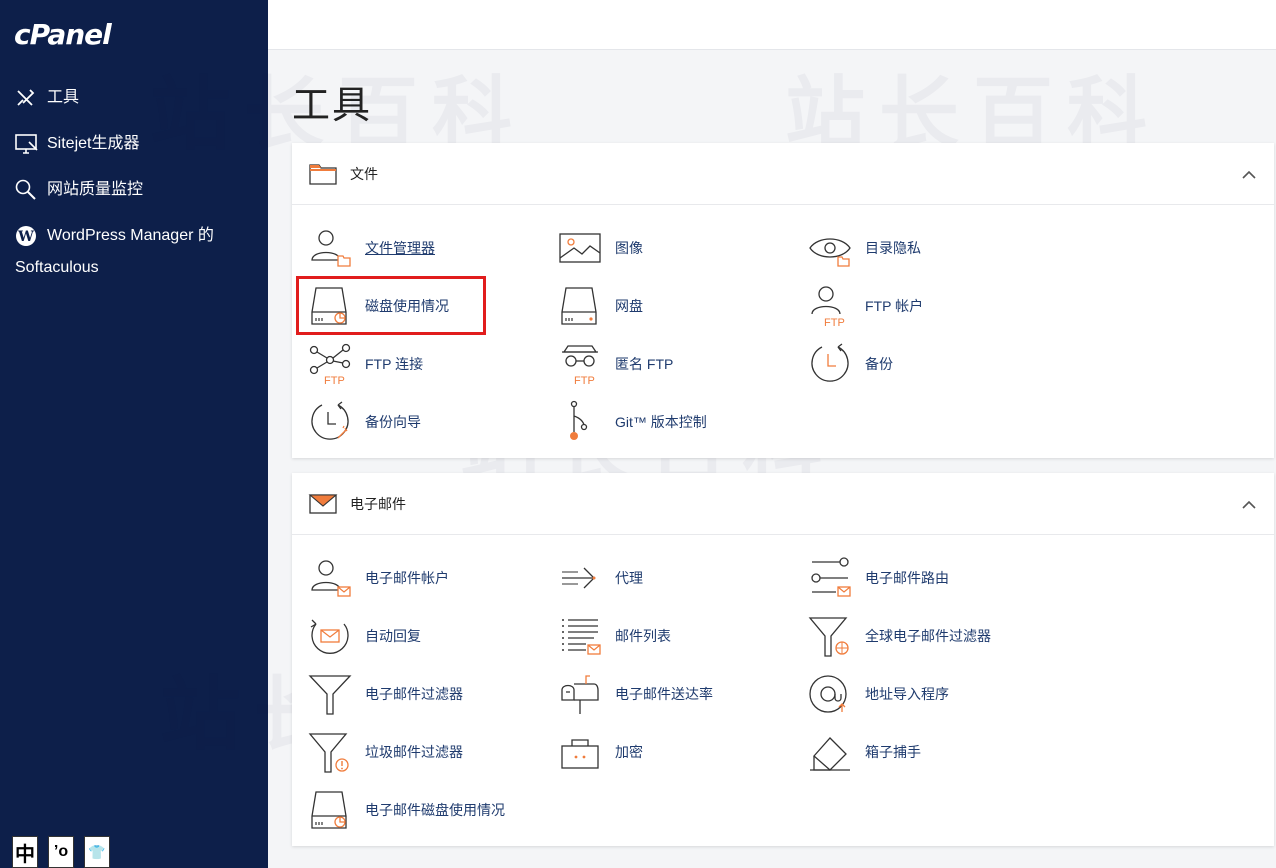 This screenshot has height=868, width=1276. What do you see at coordinates (828, 694) in the screenshot?
I see `at-sign-icon` at bounding box center [828, 694].